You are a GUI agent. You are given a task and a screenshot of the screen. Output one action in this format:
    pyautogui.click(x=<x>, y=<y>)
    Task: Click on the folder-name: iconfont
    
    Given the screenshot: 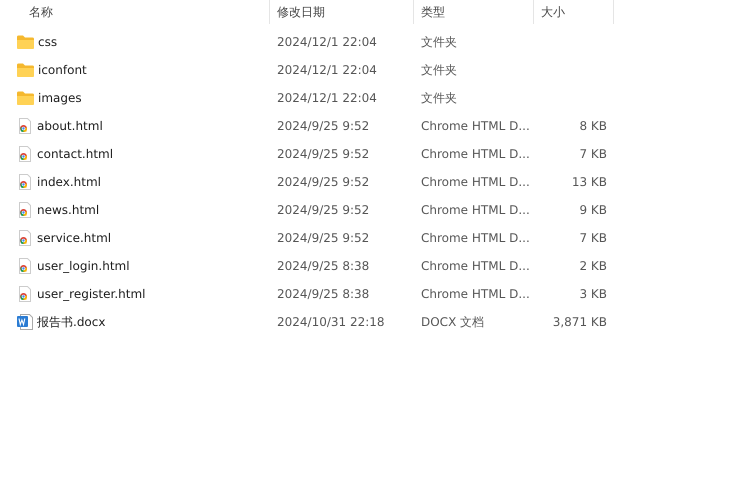 What is the action you would take?
    pyautogui.click(x=62, y=70)
    